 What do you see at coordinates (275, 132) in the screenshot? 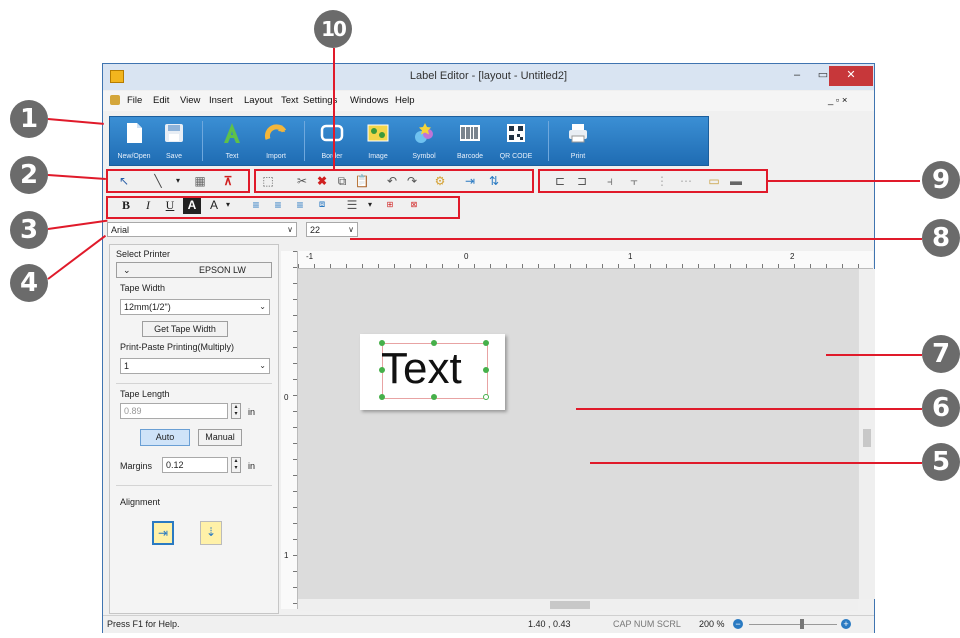
I see `import-icon` at bounding box center [275, 132].